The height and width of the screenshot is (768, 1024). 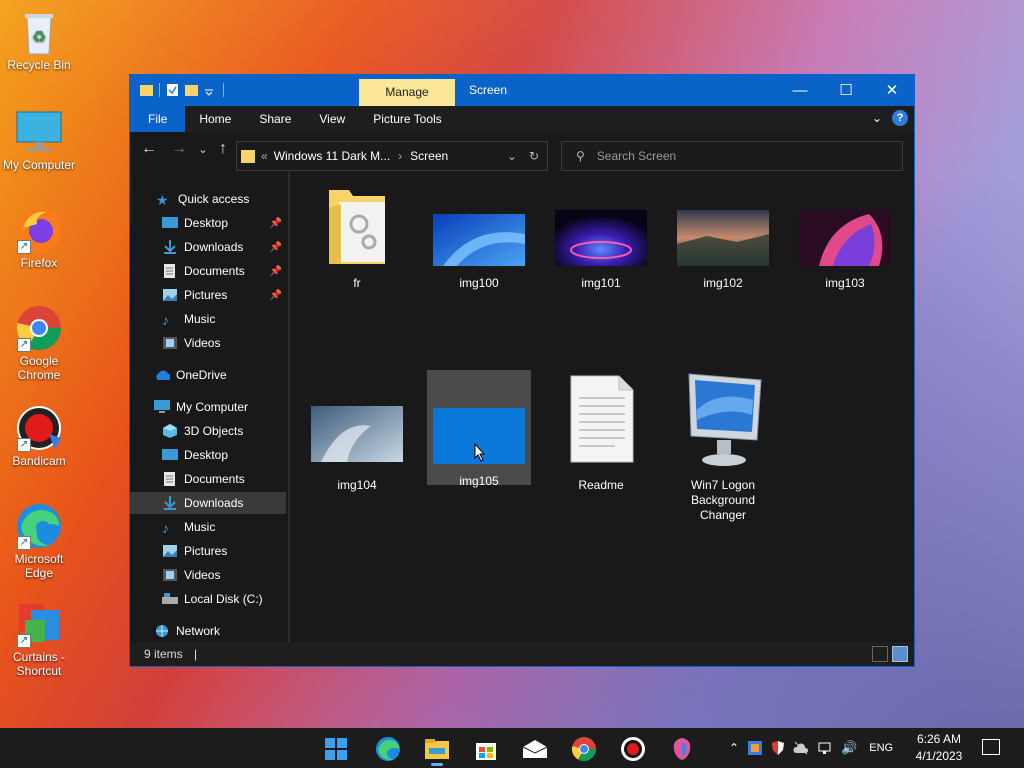 What do you see at coordinates (512, 156) in the screenshot?
I see `address-dropdown-chevron-icon: ⌄` at bounding box center [512, 156].